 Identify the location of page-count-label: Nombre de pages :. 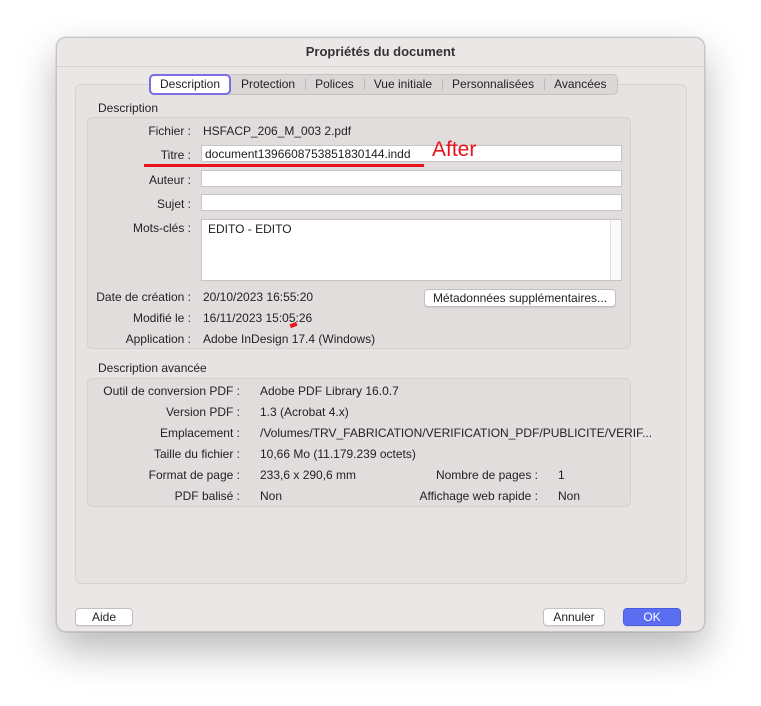
(486, 475).